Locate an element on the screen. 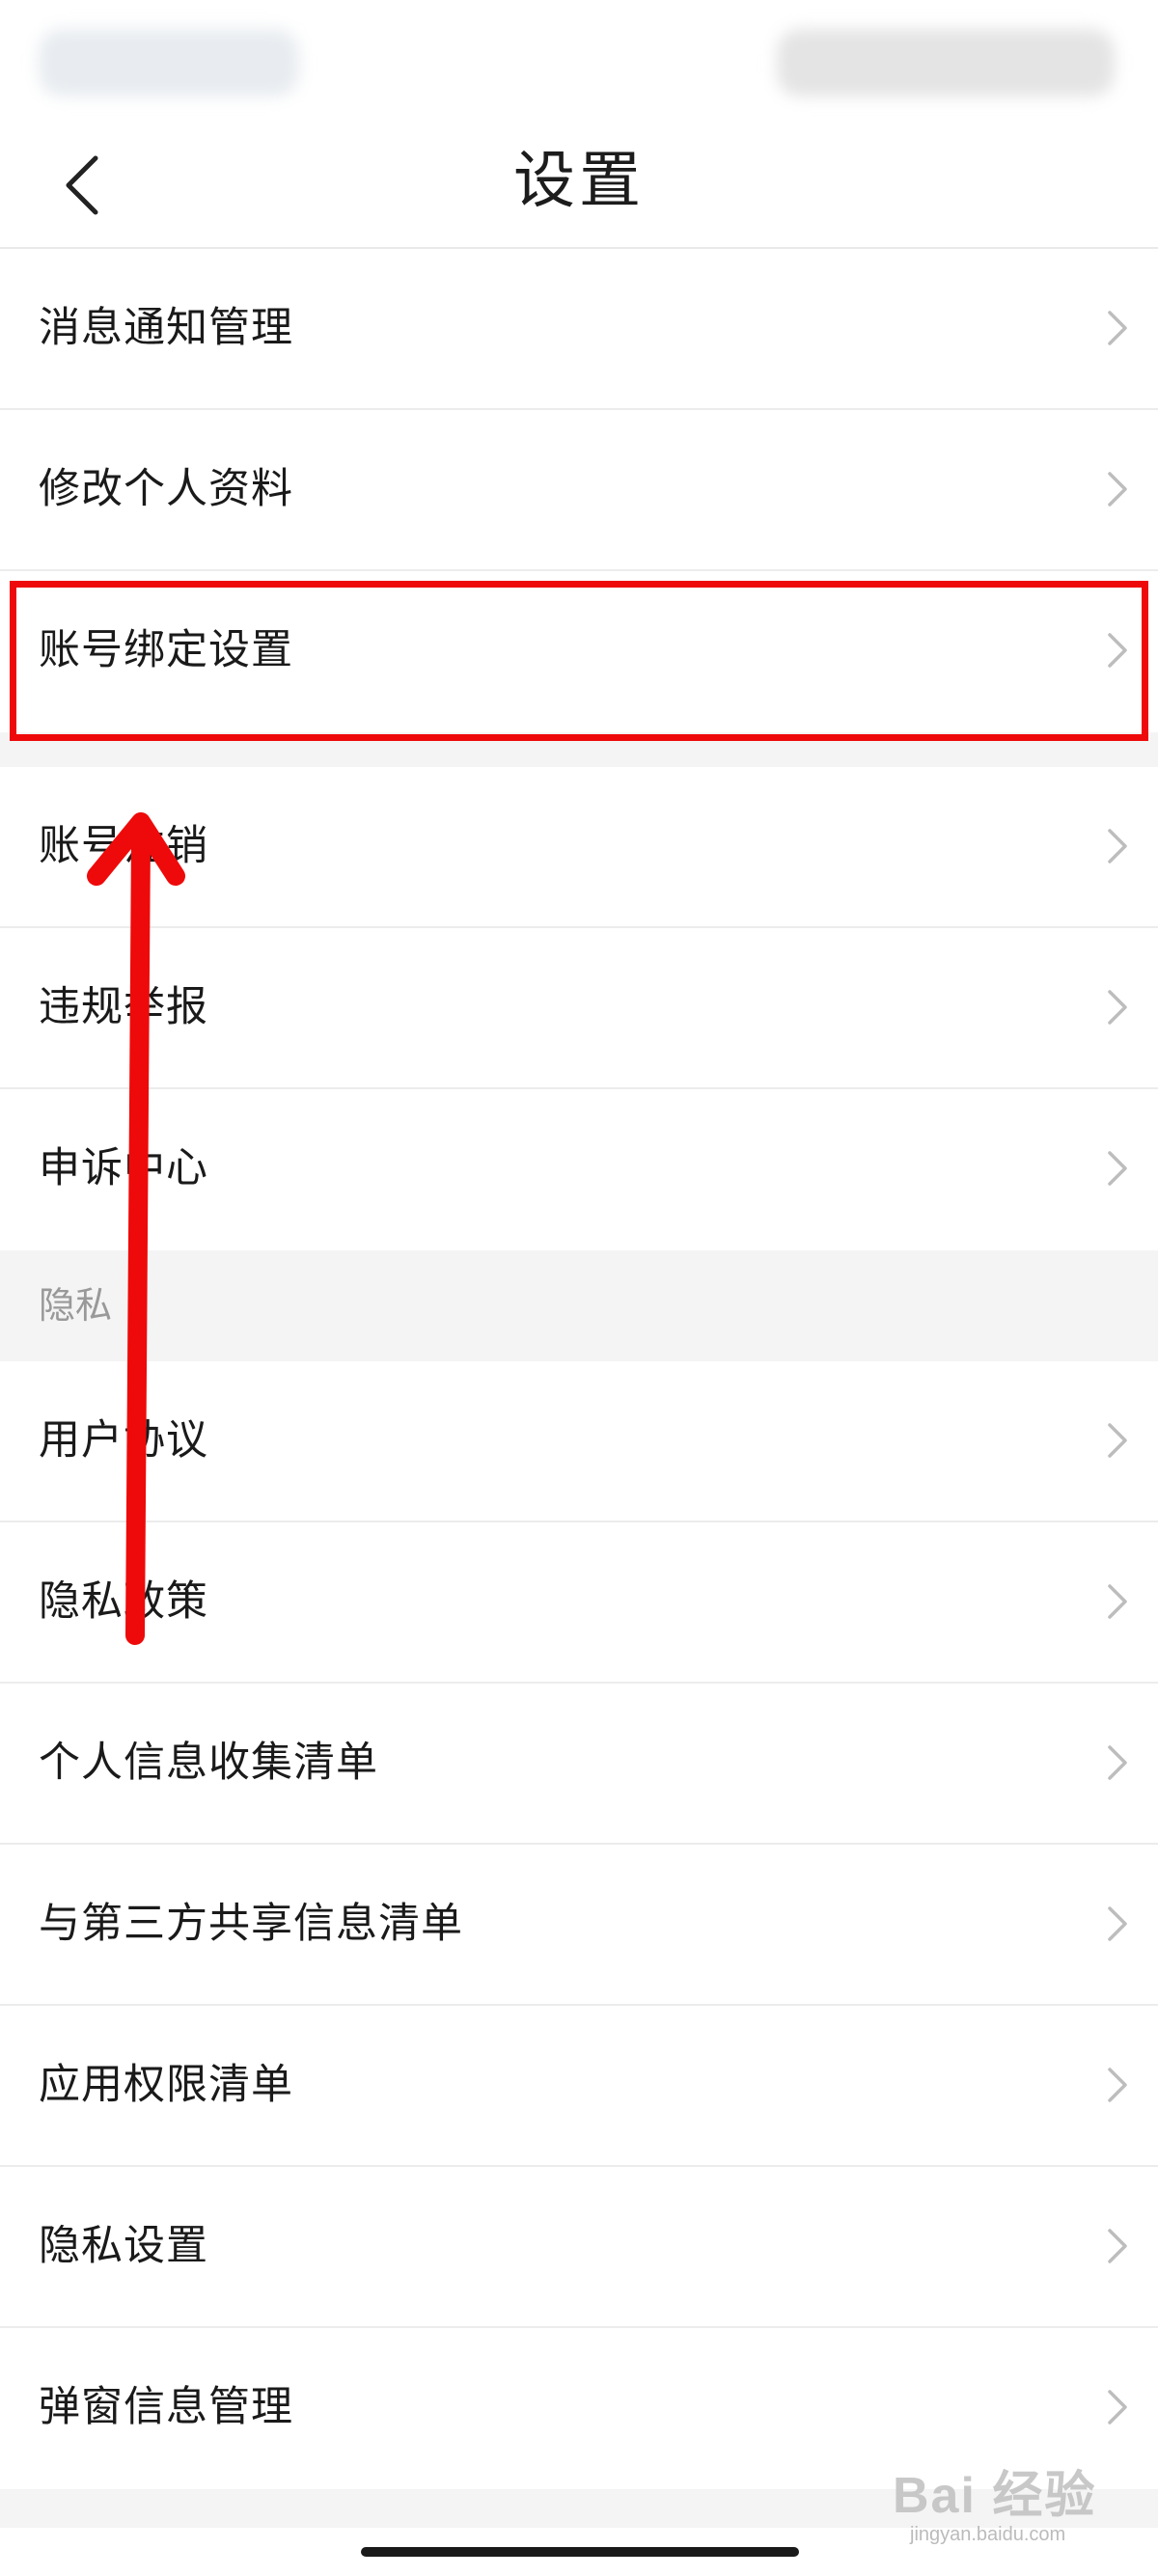  watermark-logo-text: Bai 经验 is located at coordinates (995, 2496).